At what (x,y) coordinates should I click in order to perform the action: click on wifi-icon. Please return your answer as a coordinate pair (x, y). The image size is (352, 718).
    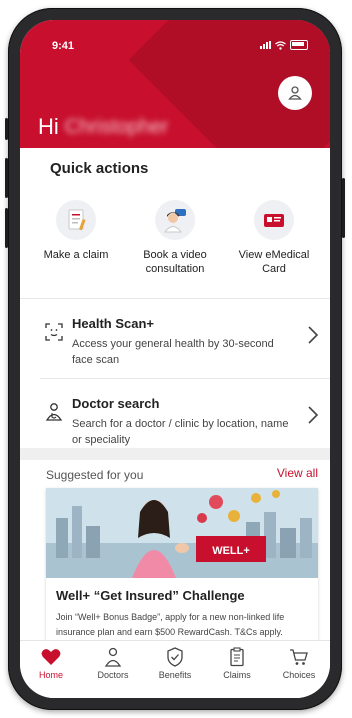
    Looking at the image, I should click on (280, 45).